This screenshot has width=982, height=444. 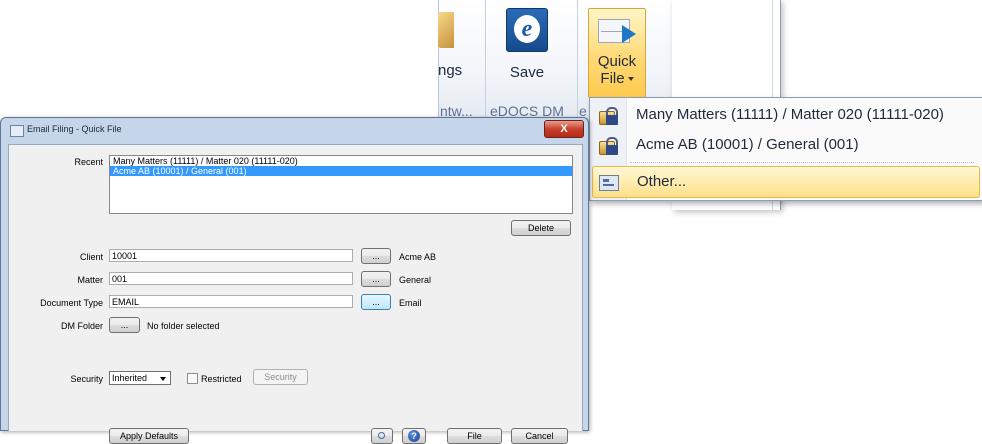 What do you see at coordinates (231, 301) in the screenshot?
I see `document-type-input: EMAIL` at bounding box center [231, 301].